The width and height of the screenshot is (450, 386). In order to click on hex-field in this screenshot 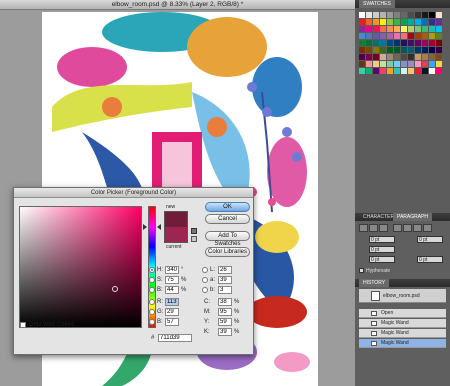, I will do `click(175, 338)`.